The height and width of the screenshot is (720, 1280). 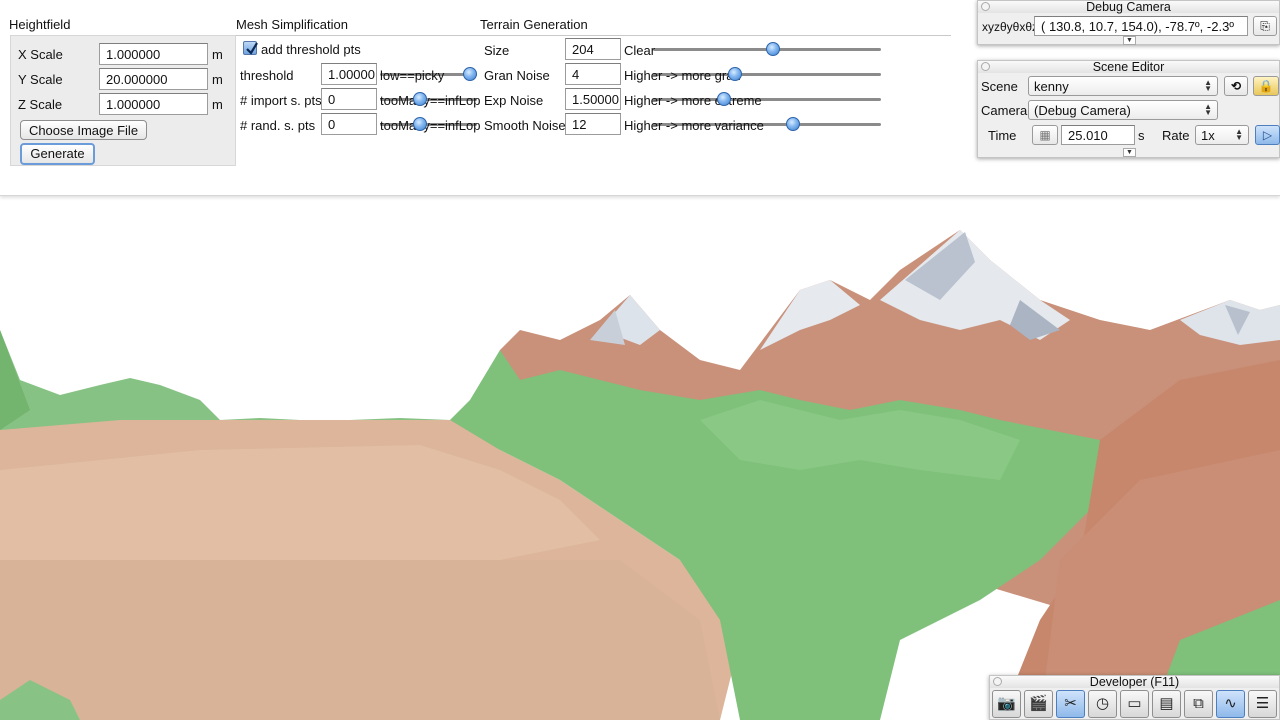 I want to click on new-file-icon: ▭, so click(x=1134, y=704).